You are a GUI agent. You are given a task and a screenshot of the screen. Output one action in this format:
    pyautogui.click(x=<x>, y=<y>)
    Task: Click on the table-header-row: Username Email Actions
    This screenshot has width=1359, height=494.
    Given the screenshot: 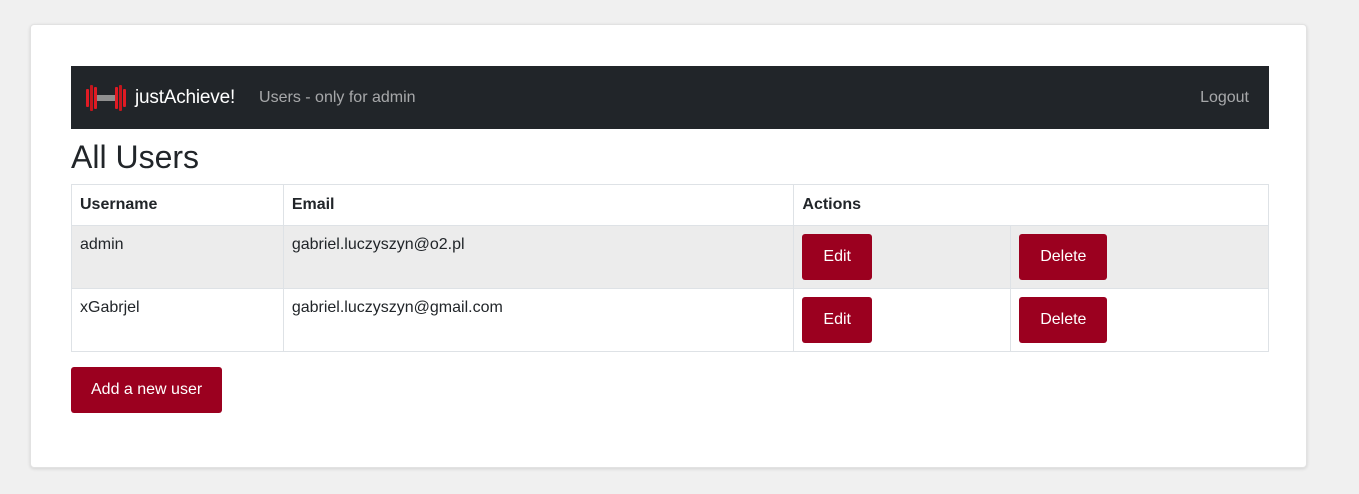 What is the action you would take?
    pyautogui.click(x=670, y=205)
    